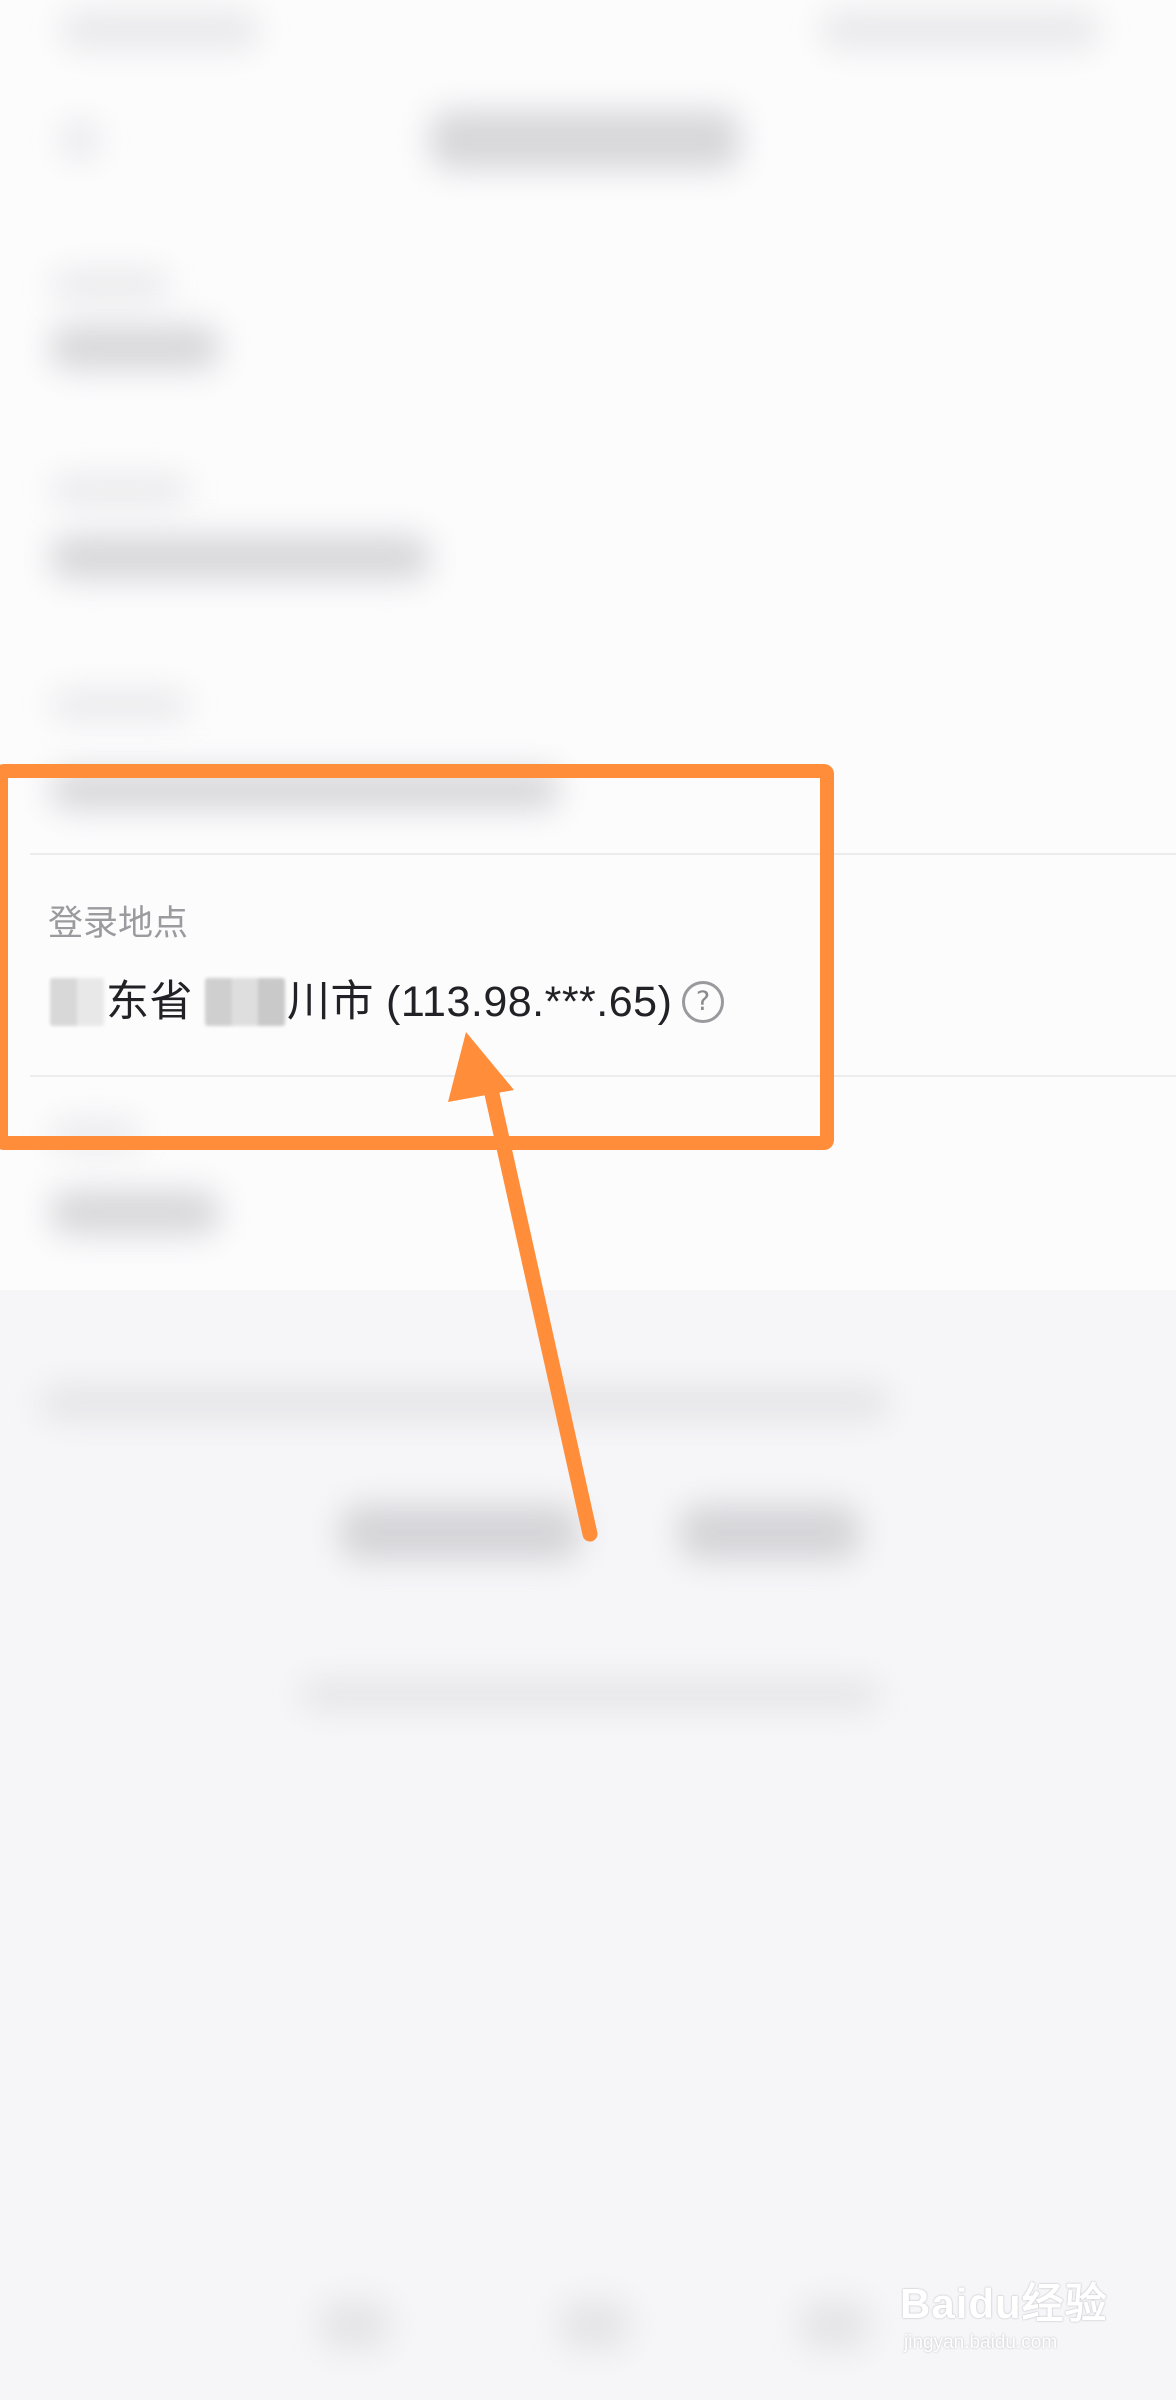 The image size is (1176, 2400). I want to click on baidu-jingyan-watermark: Baidu经验 jingyan.baidu.com, so click(1020, 2325).